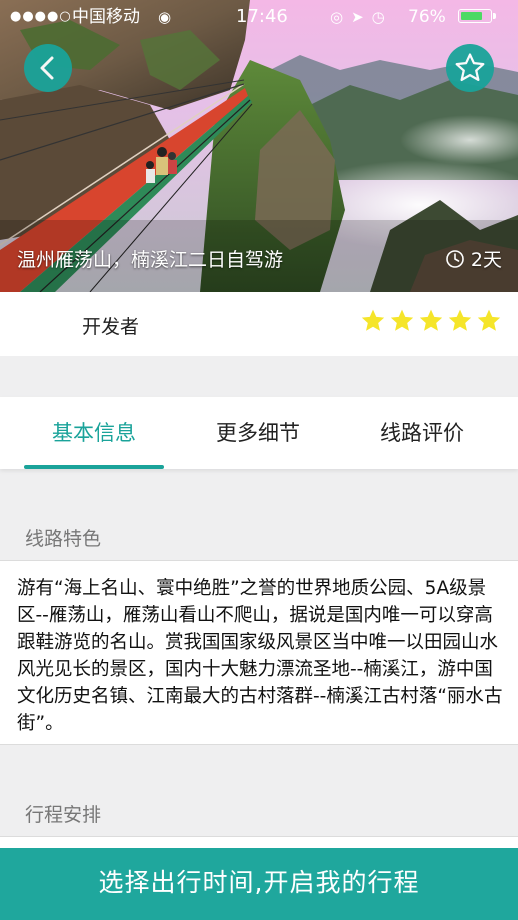  Describe the element at coordinates (63, 815) in the screenshot. I see `schedule-section-title: 行程安排` at that location.